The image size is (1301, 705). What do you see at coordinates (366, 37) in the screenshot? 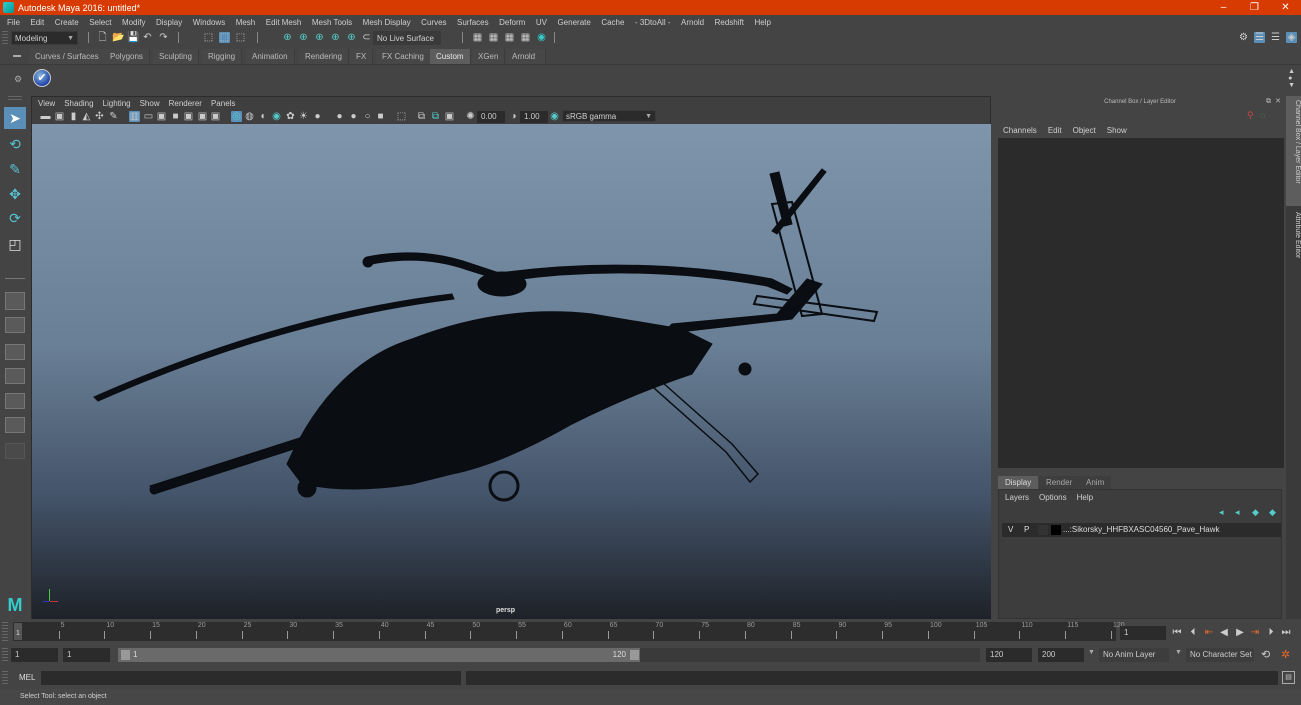
I see `make-live-icon: ⊂` at bounding box center [366, 37].